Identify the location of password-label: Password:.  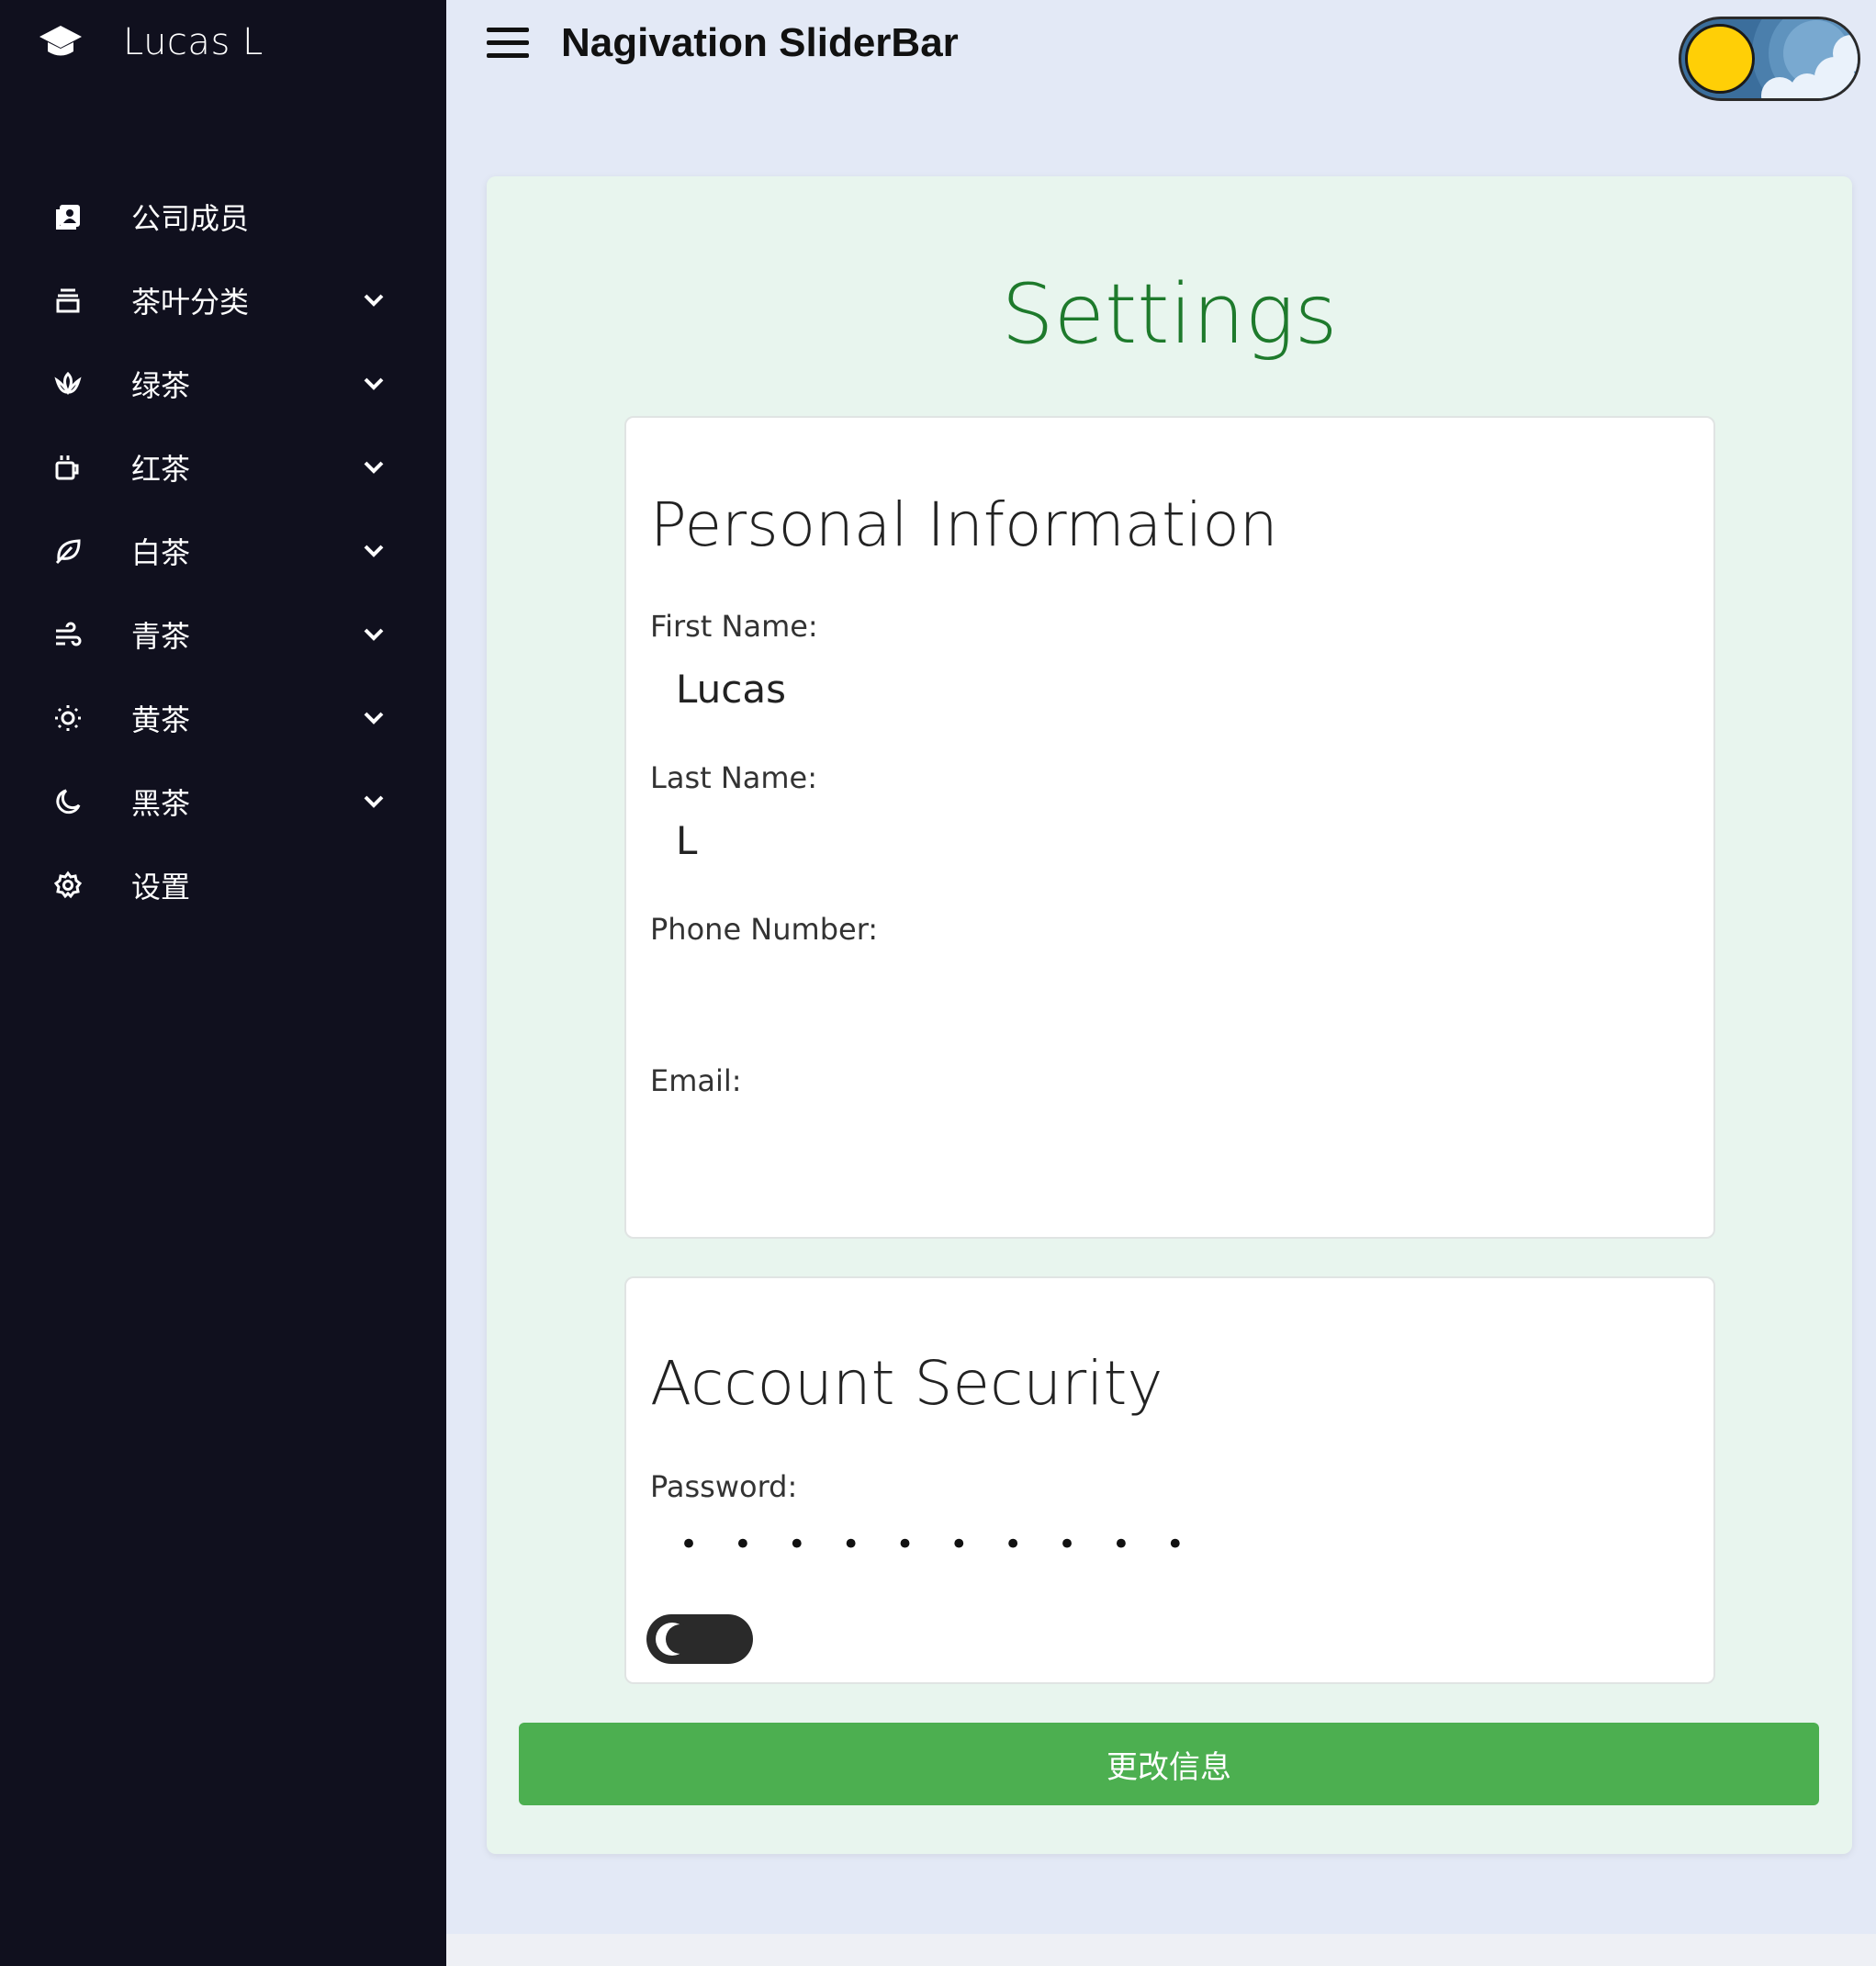
(724, 1486).